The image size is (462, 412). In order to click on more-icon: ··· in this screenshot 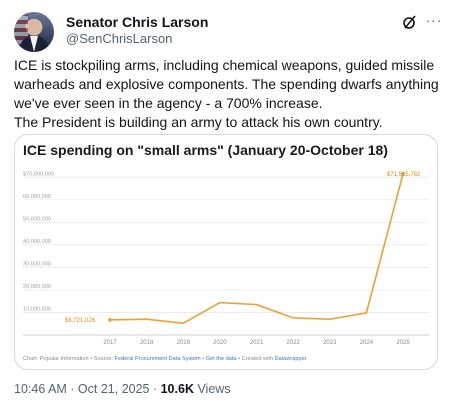, I will do `click(434, 20)`.